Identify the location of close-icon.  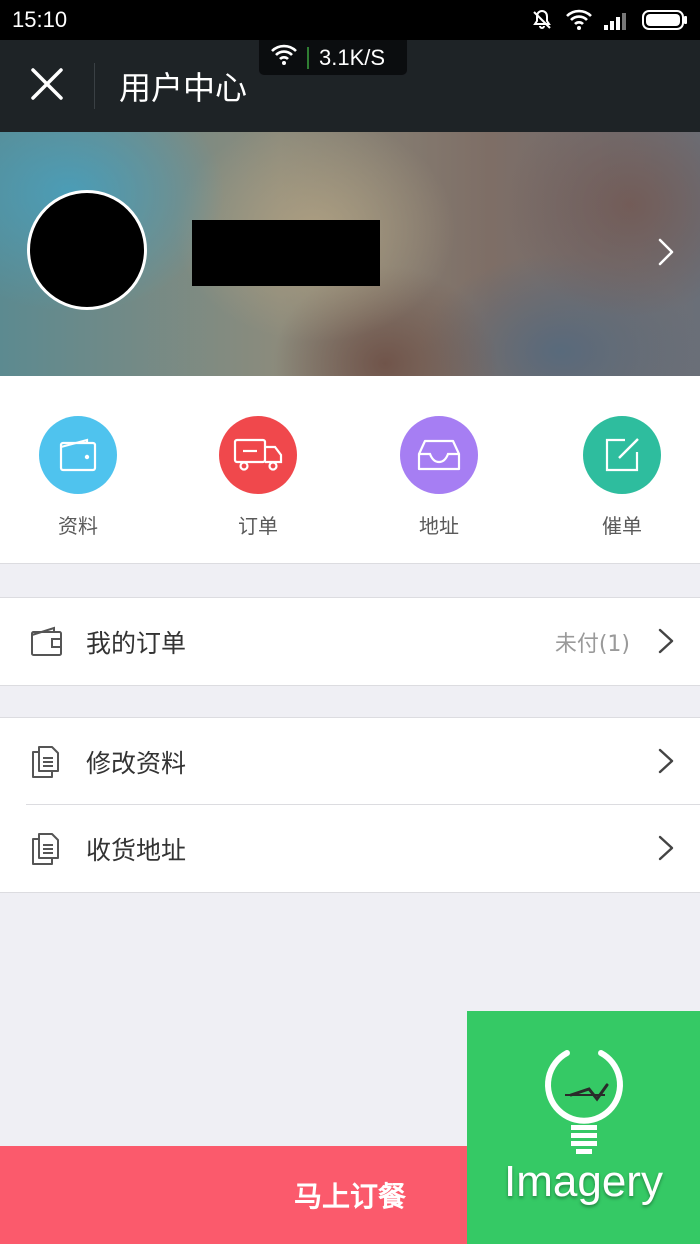
(47, 86).